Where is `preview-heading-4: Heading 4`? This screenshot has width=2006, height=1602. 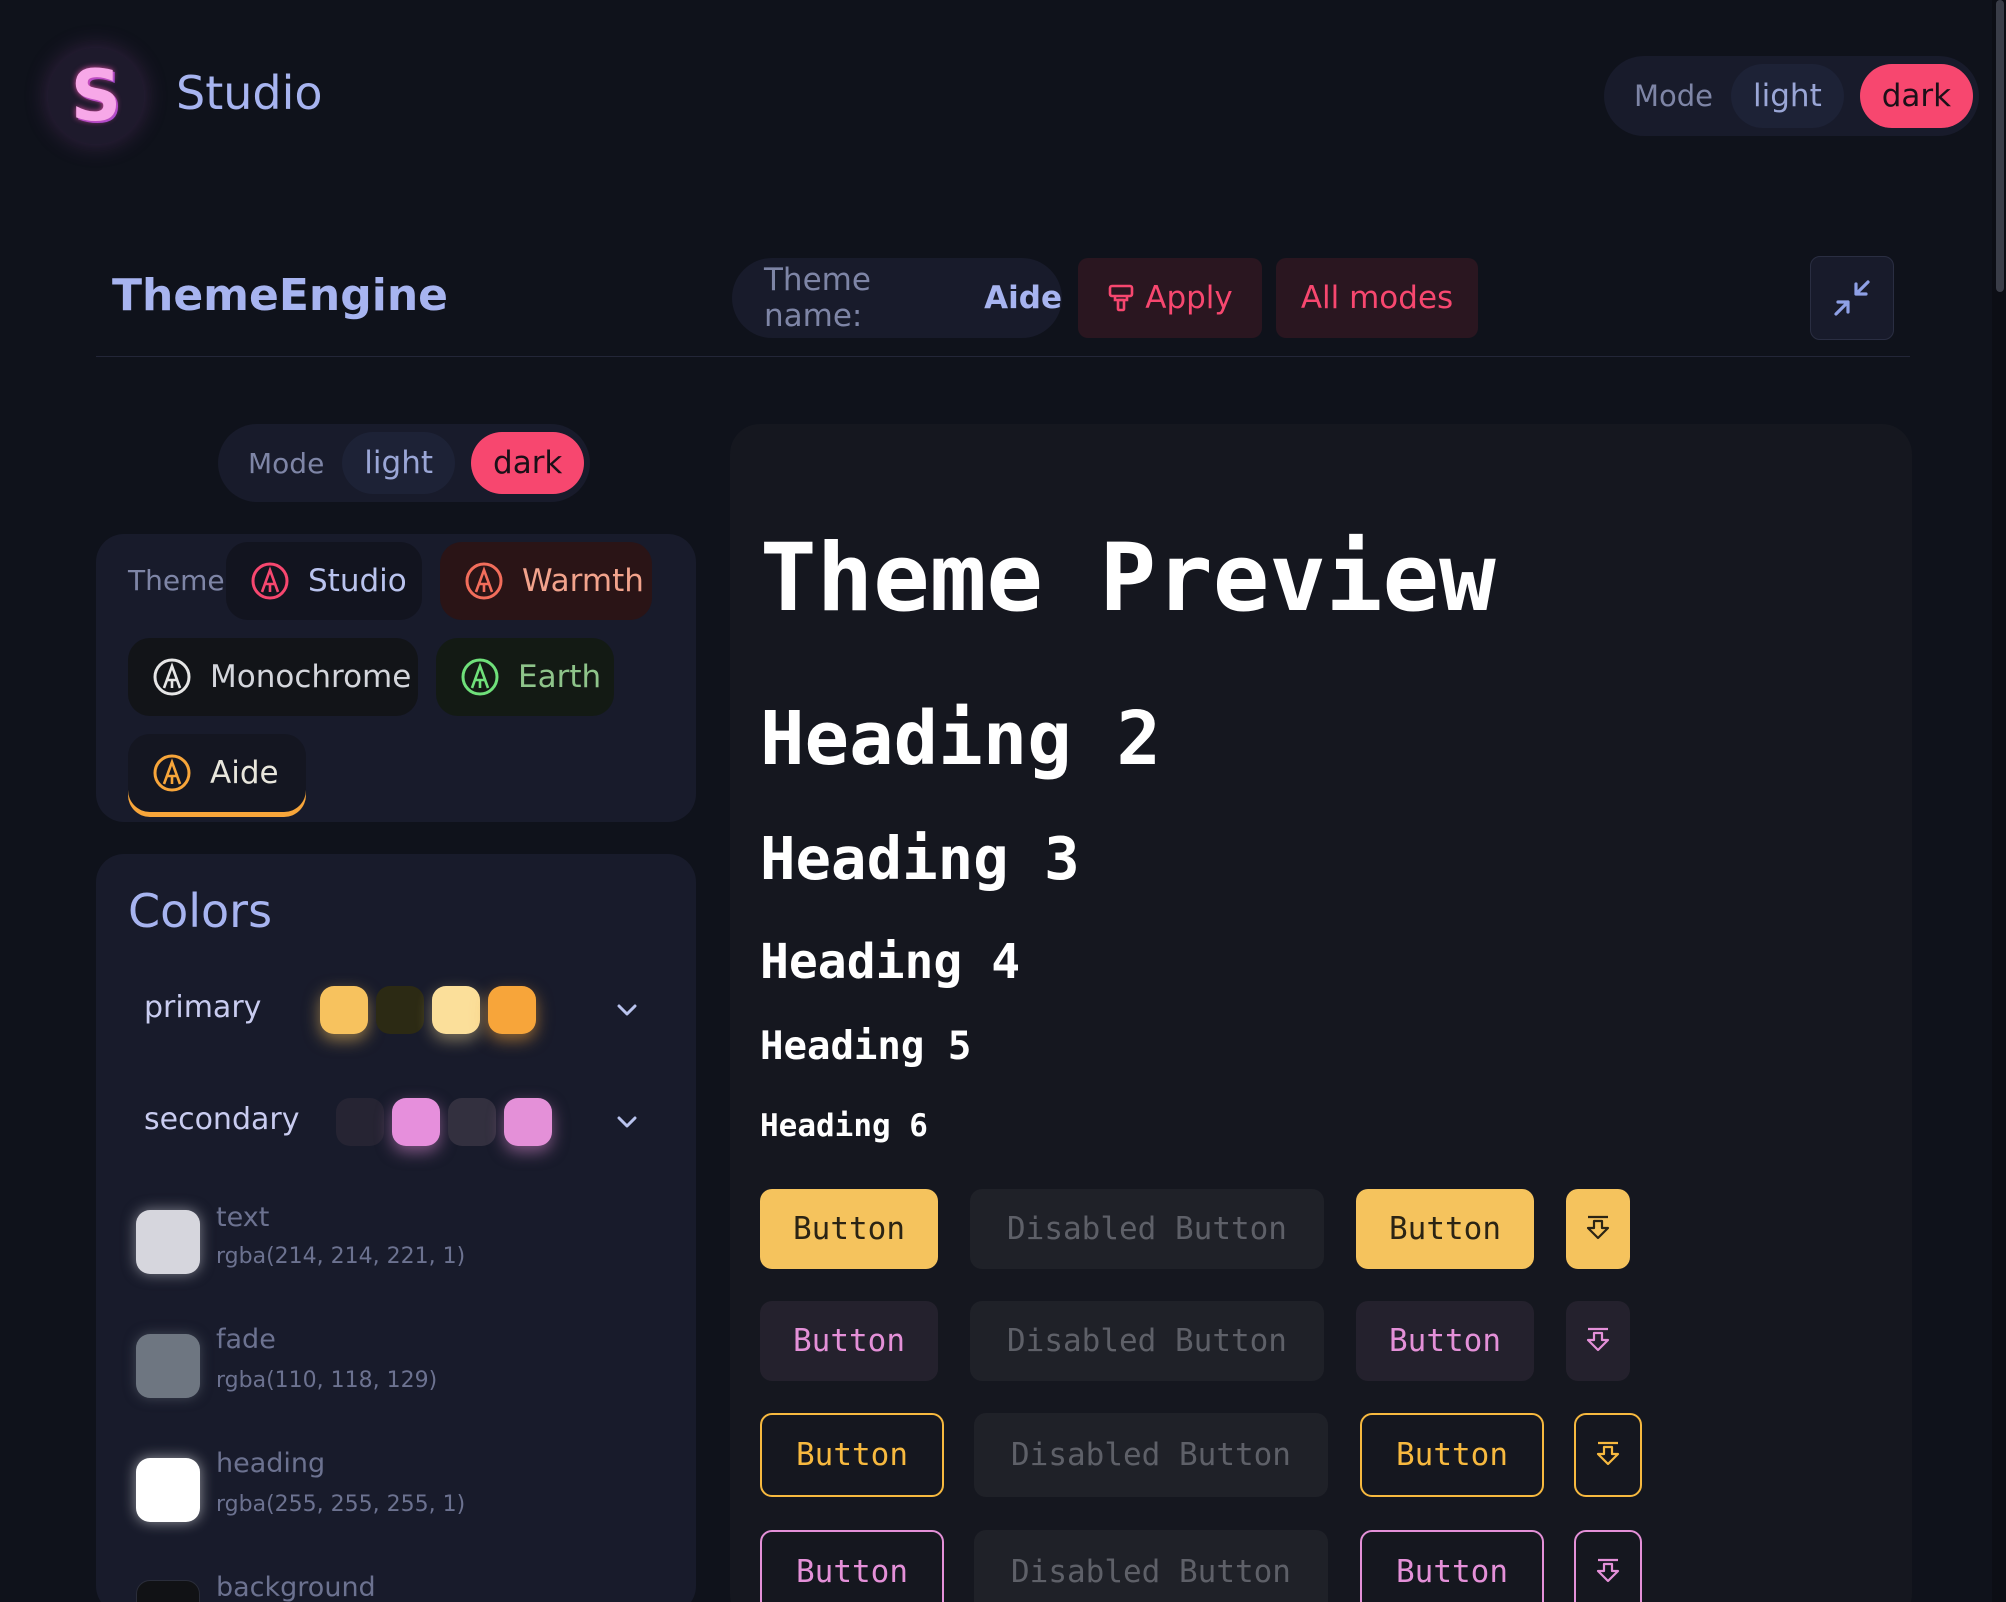
preview-heading-4: Heading 4 is located at coordinates (890, 962).